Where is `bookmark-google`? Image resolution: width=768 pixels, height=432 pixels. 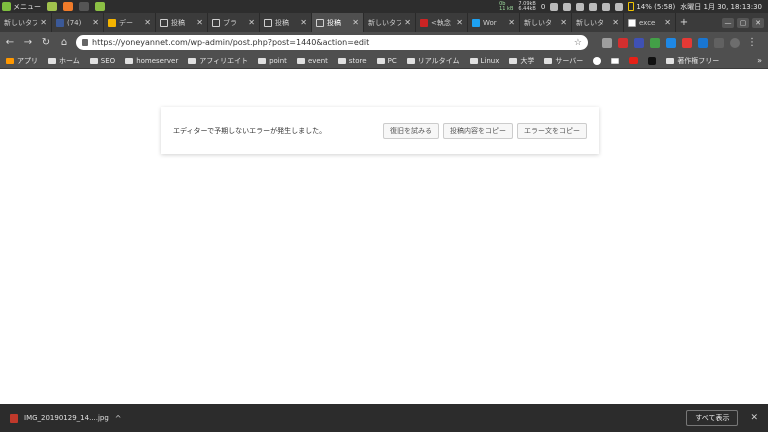
bookmark-google is located at coordinates (597, 60).